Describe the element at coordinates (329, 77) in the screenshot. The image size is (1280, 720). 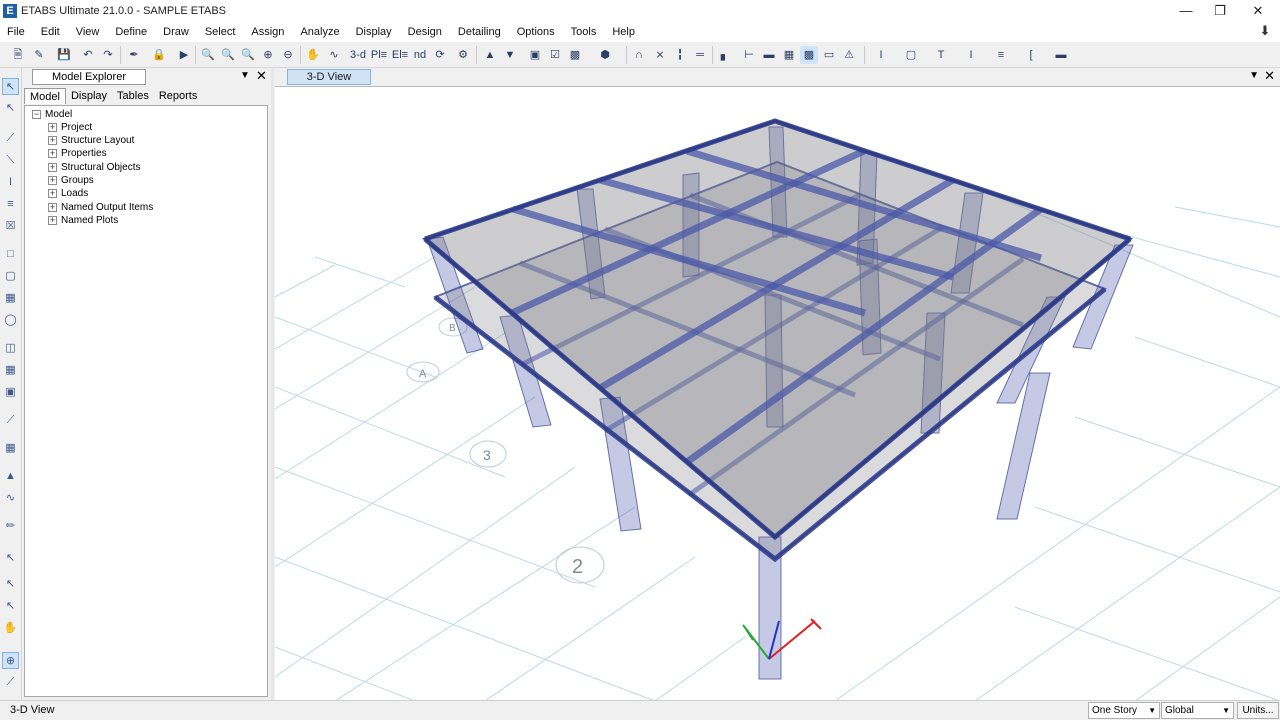
I see `tab-3d-view: 3-D View` at that location.